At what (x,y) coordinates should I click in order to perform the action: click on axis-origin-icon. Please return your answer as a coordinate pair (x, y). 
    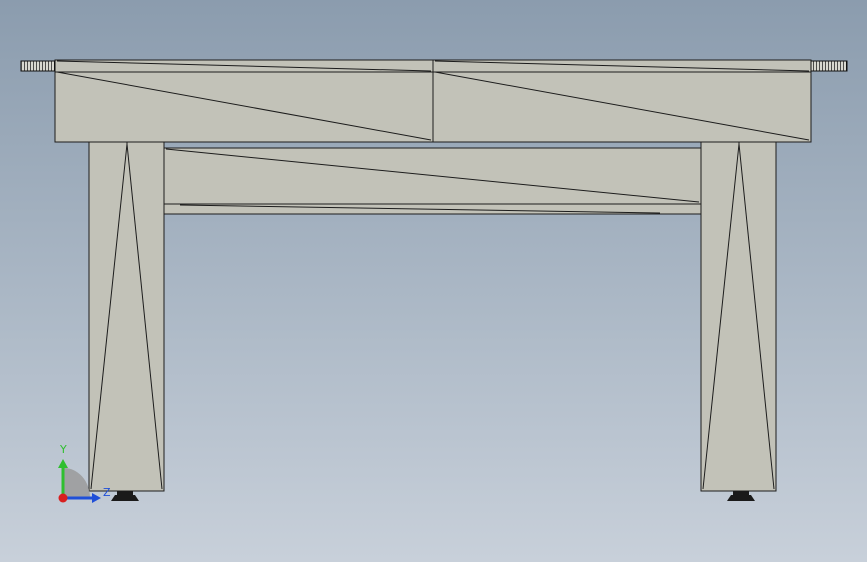
    Looking at the image, I should click on (76, 482).